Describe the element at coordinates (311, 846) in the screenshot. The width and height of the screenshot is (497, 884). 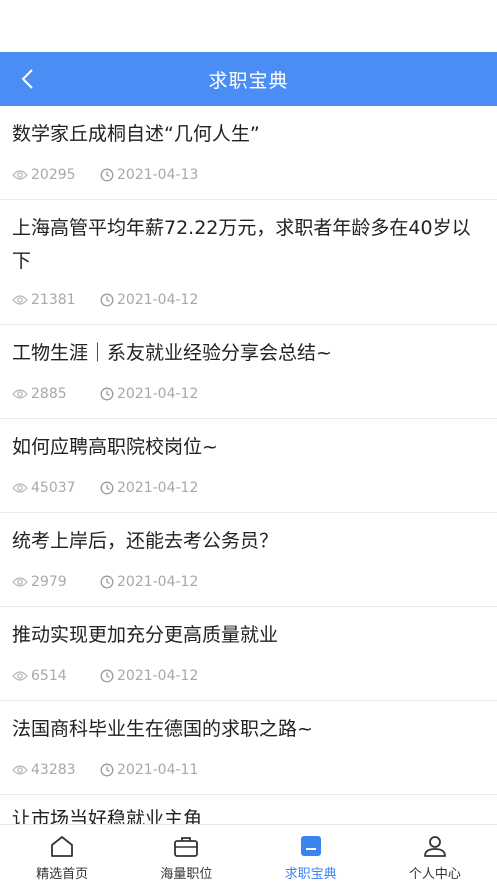
I see `document-icon` at that location.